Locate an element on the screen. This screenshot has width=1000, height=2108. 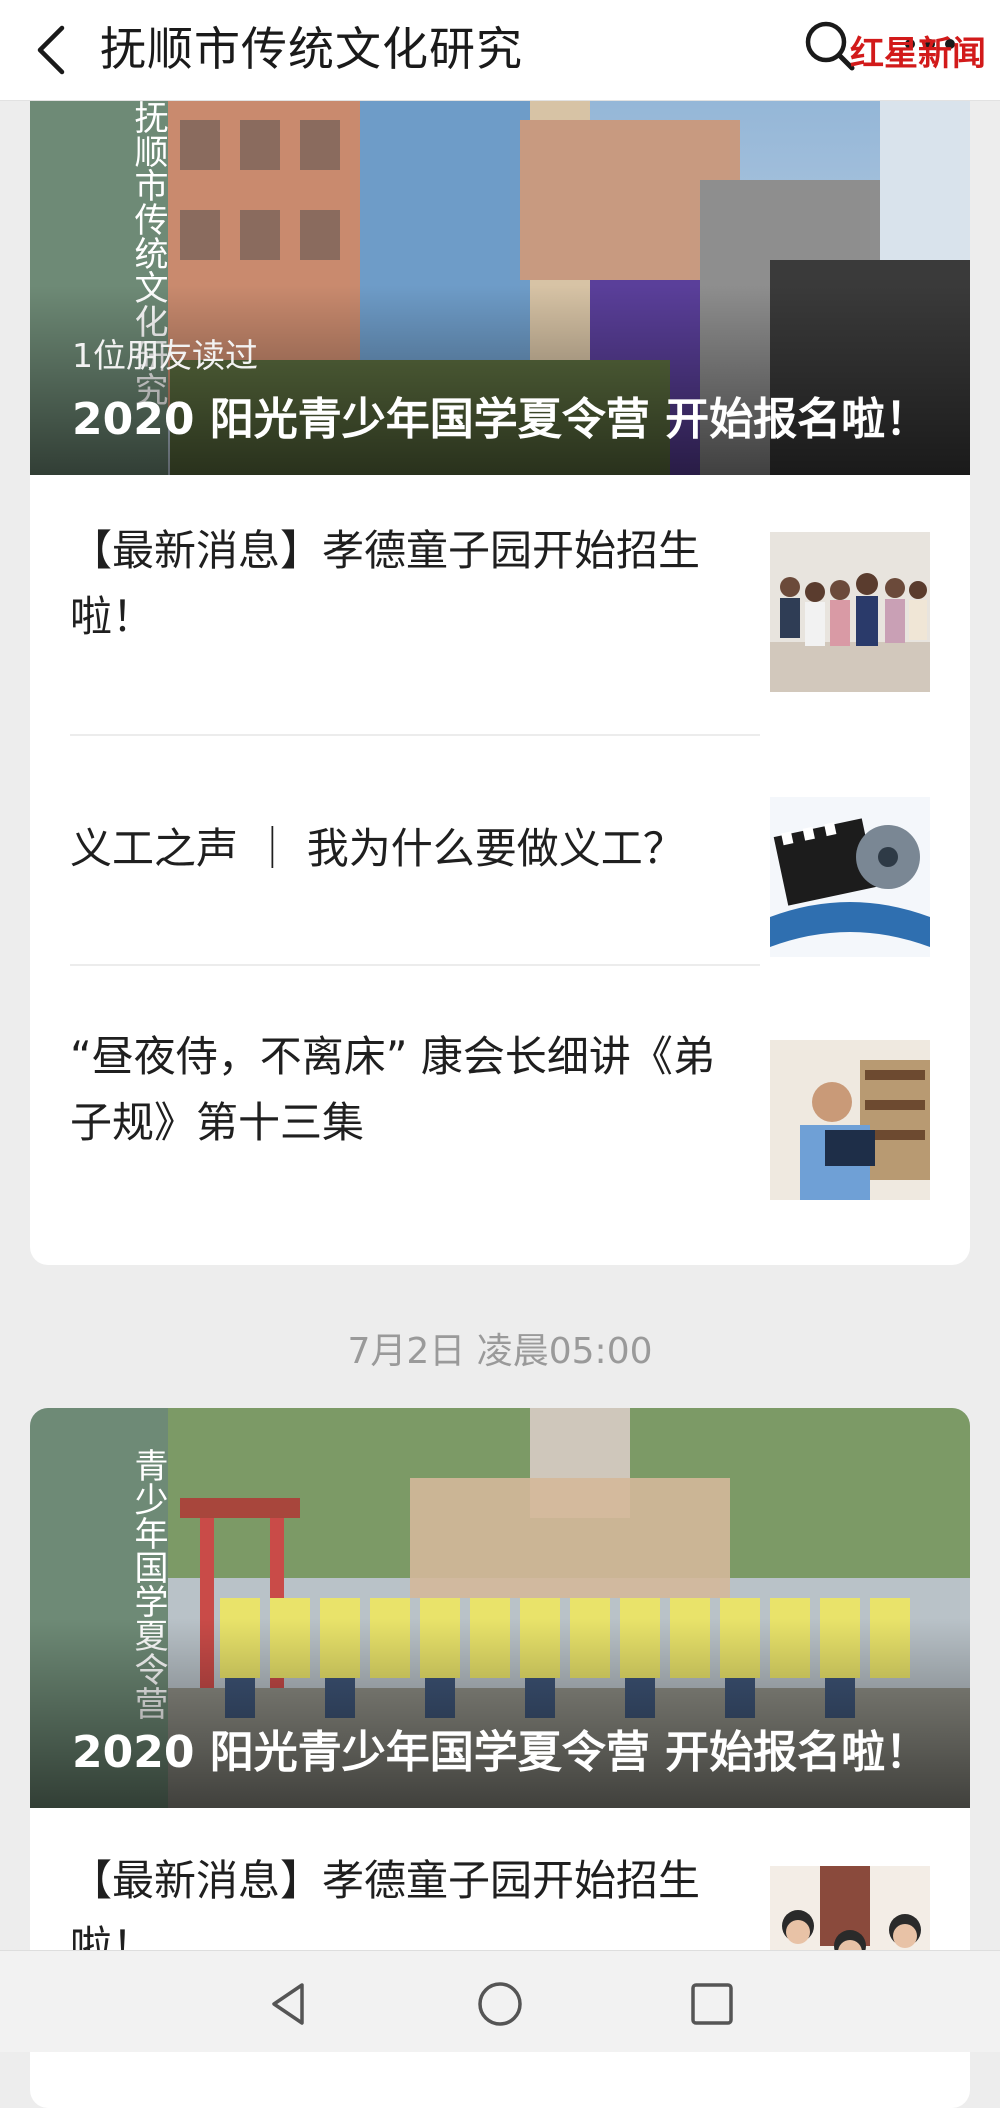
friends-read-label: 1位朋友读过 is located at coordinates (165, 355).